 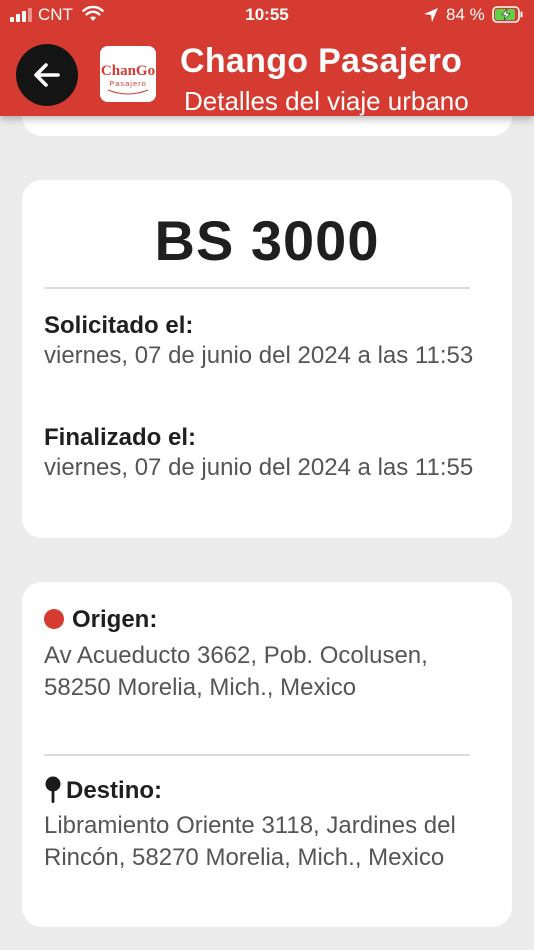 What do you see at coordinates (326, 101) in the screenshot?
I see `page-subtitle: Detalles del viaje urbano` at bounding box center [326, 101].